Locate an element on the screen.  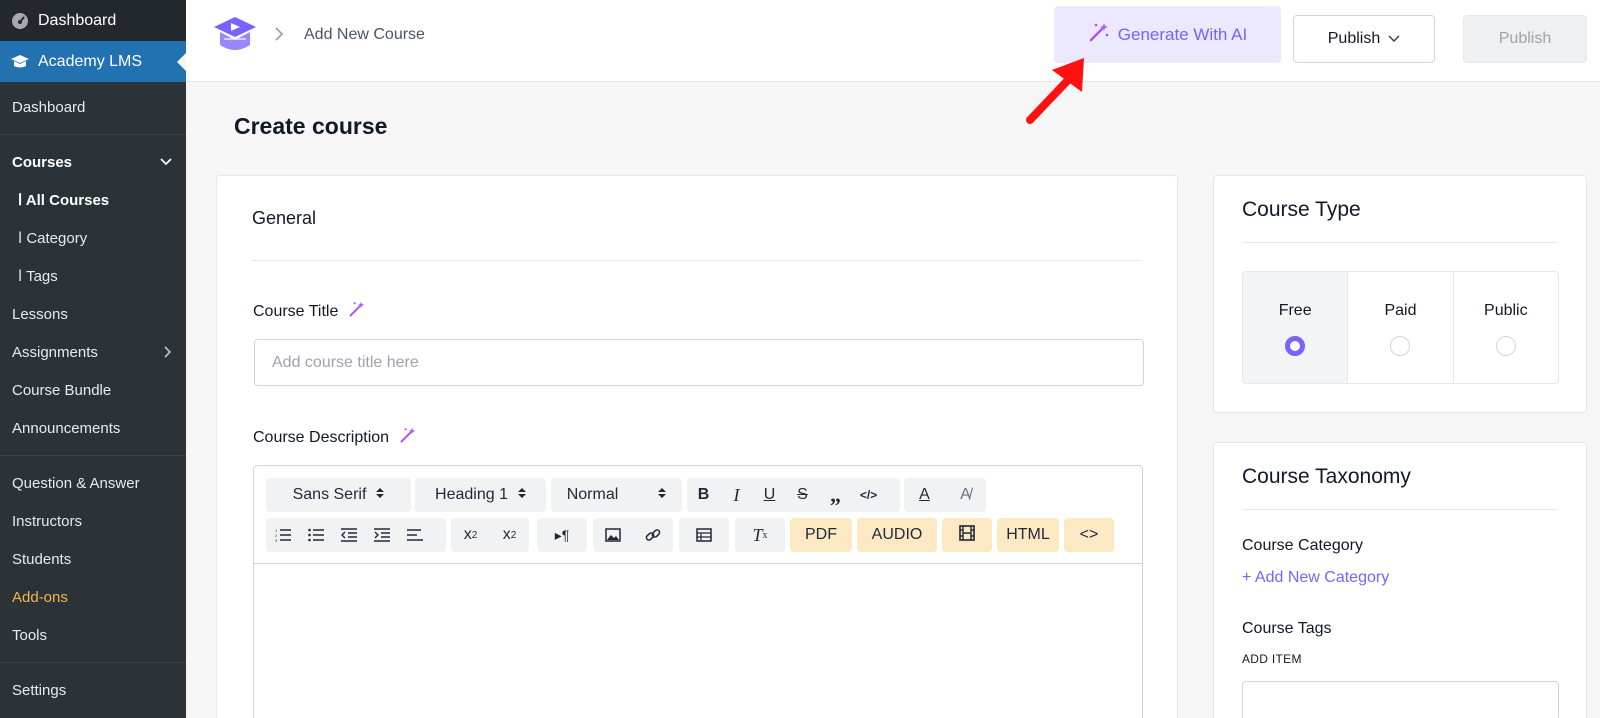
color-group: A A̸ is located at coordinates (945, 495).